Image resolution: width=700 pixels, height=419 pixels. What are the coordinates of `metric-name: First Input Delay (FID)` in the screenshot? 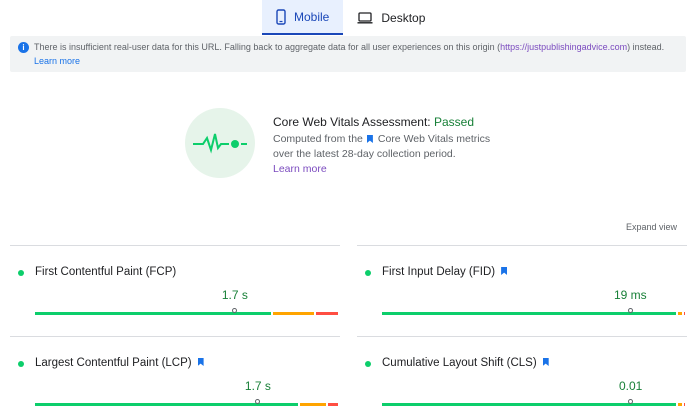 It's located at (445, 272).